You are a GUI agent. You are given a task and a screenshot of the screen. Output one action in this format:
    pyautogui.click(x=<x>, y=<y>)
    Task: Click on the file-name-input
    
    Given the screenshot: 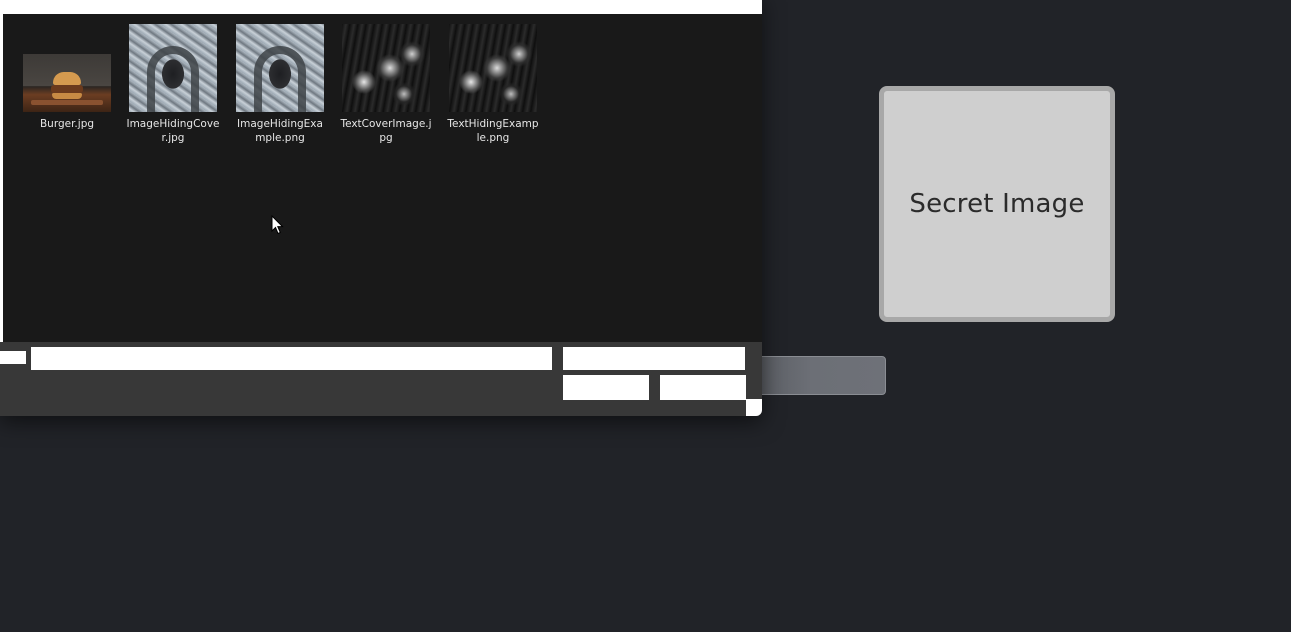 What is the action you would take?
    pyautogui.click(x=291, y=358)
    